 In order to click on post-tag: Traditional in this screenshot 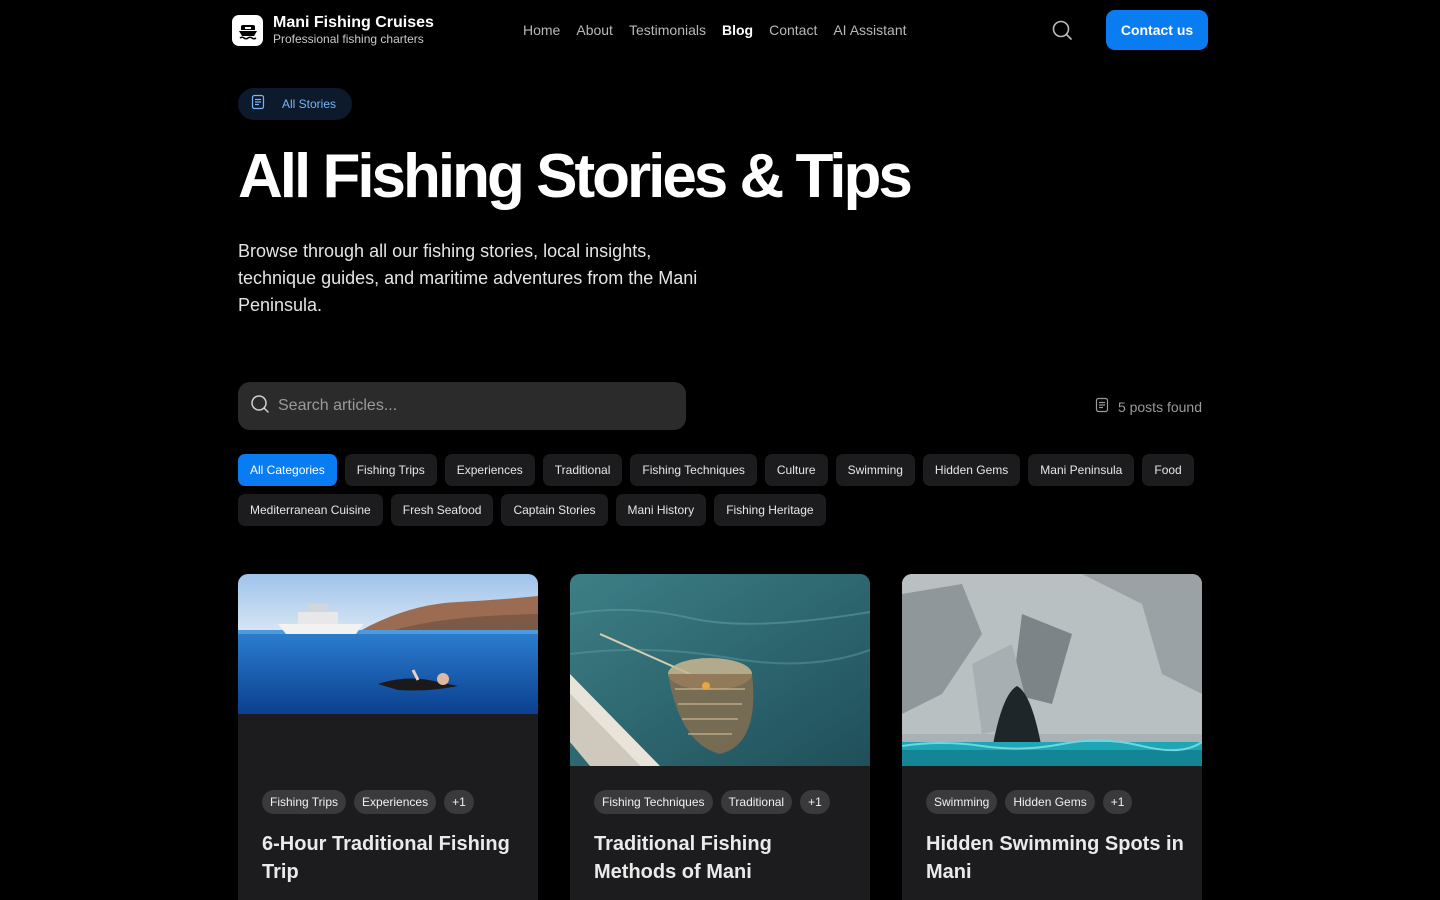, I will do `click(756, 802)`.